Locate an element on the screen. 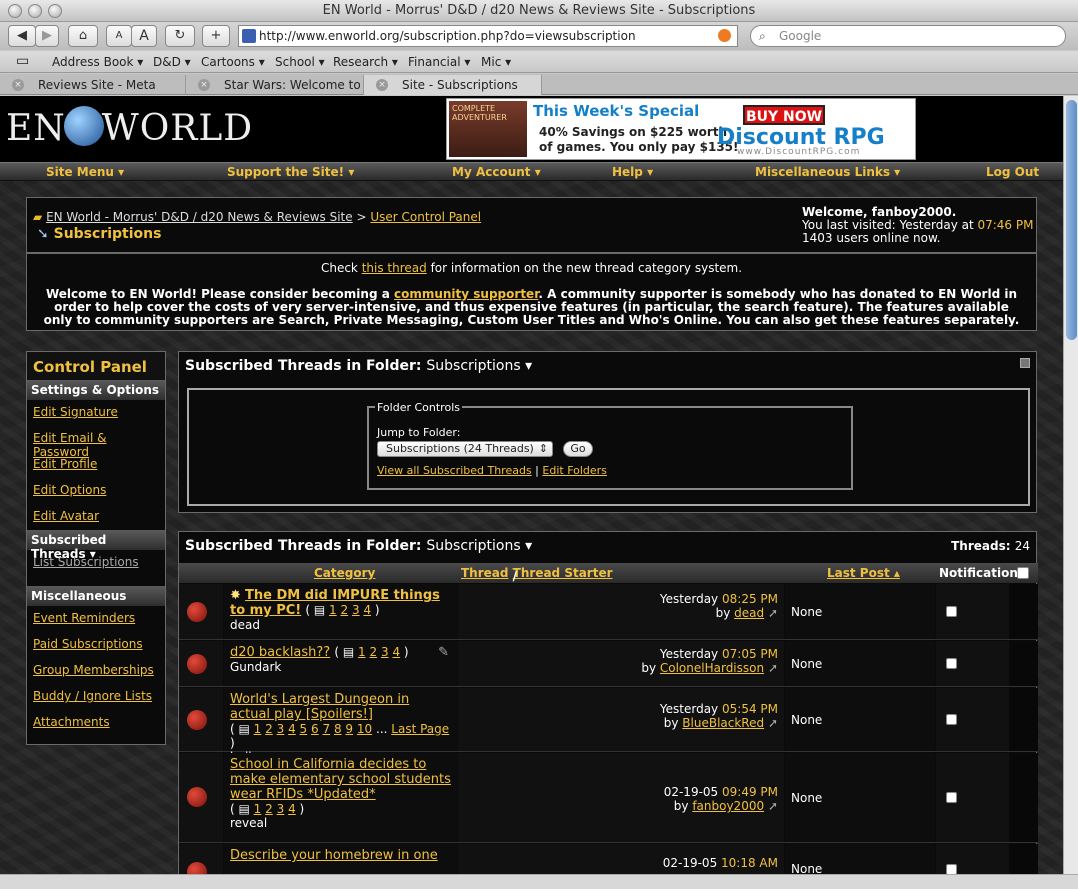  community-supporter-link: community supporter is located at coordinates (466, 294).